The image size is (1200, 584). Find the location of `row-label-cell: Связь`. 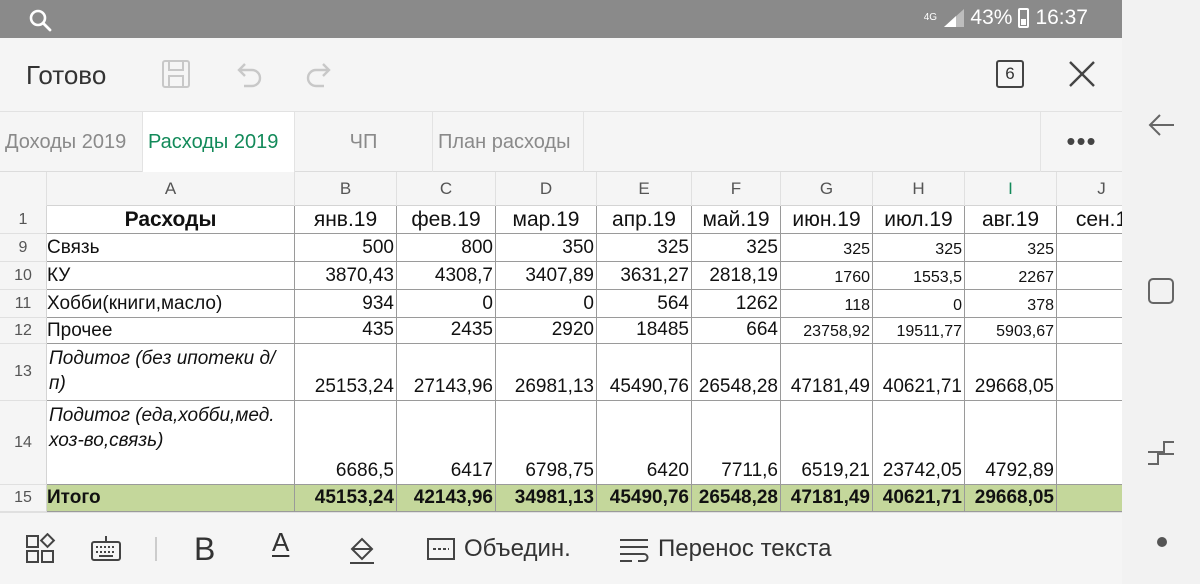

row-label-cell: Связь is located at coordinates (171, 248).